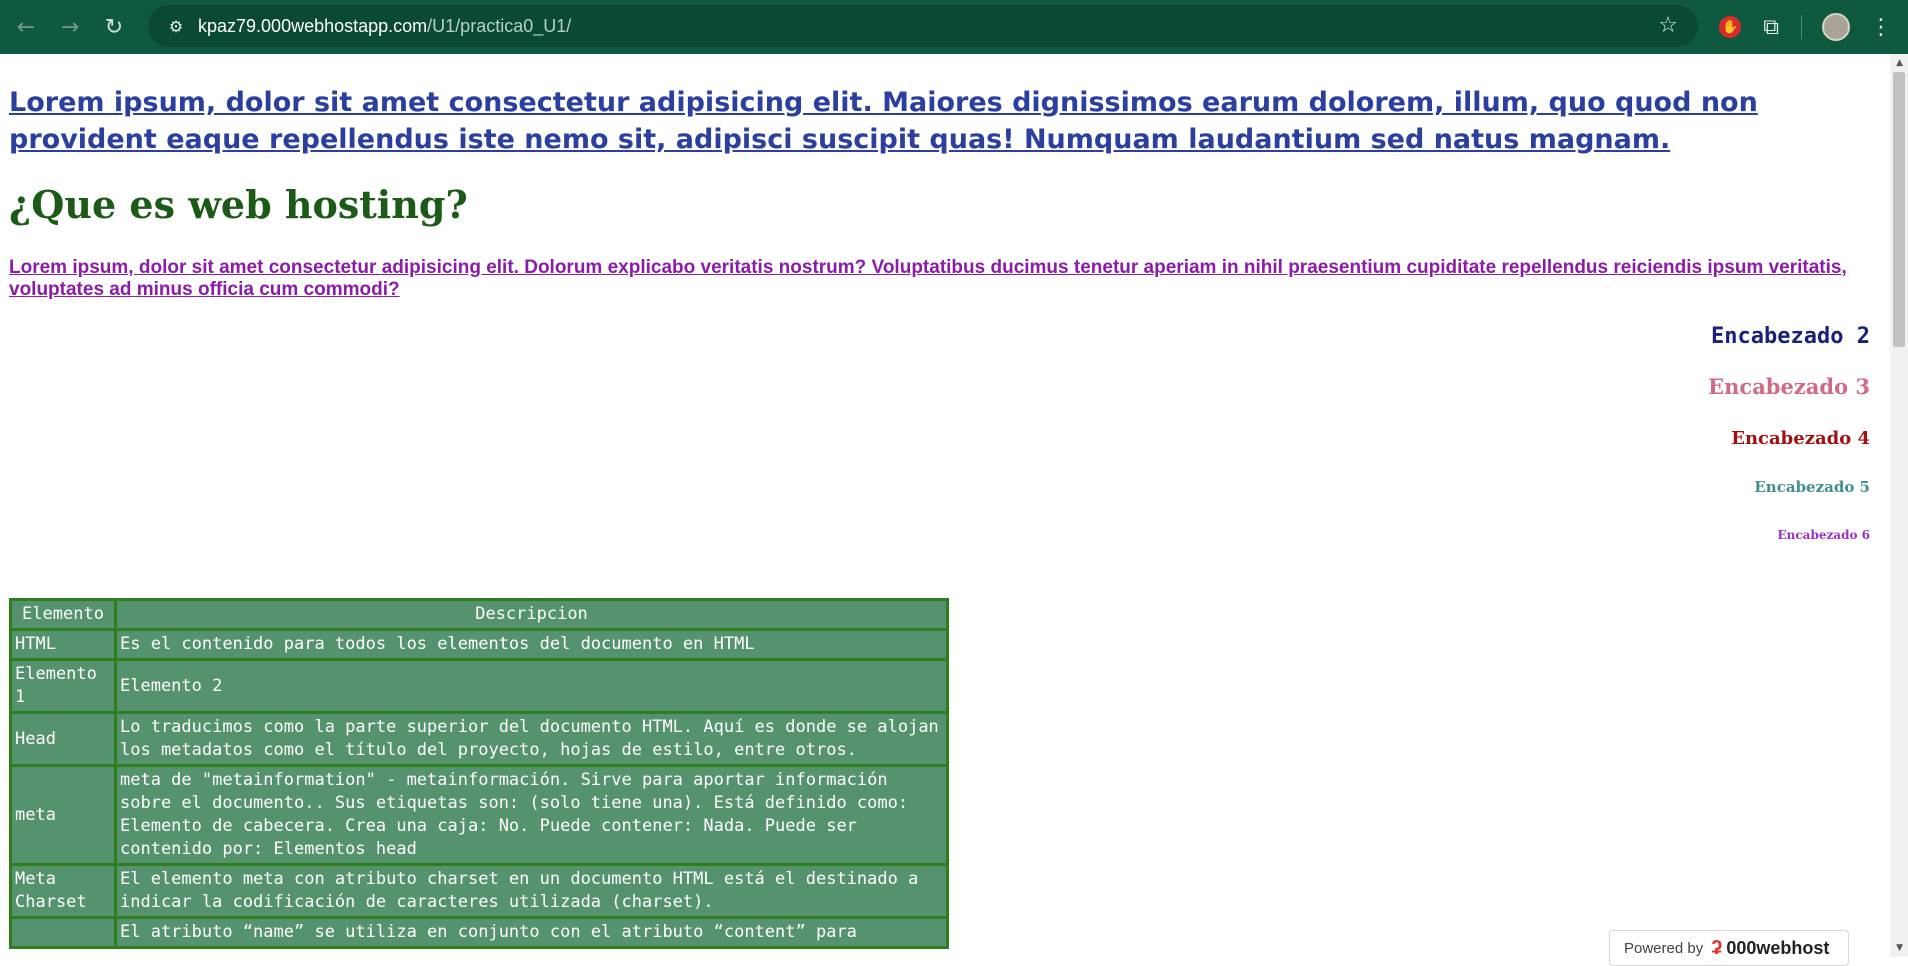  What do you see at coordinates (63, 891) in the screenshot?
I see `cell-elemento: Meta Charset` at bounding box center [63, 891].